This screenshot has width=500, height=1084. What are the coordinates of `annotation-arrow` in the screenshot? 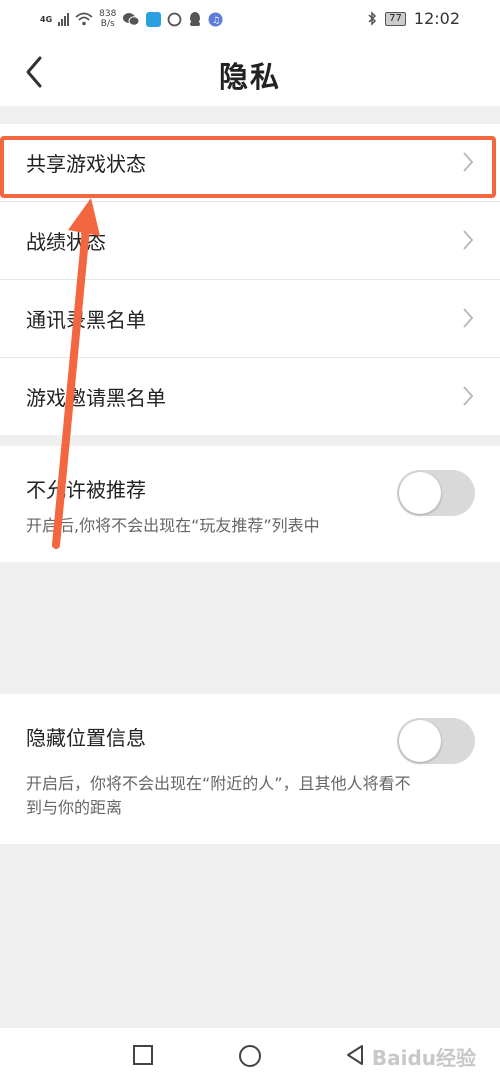 It's located at (76, 373).